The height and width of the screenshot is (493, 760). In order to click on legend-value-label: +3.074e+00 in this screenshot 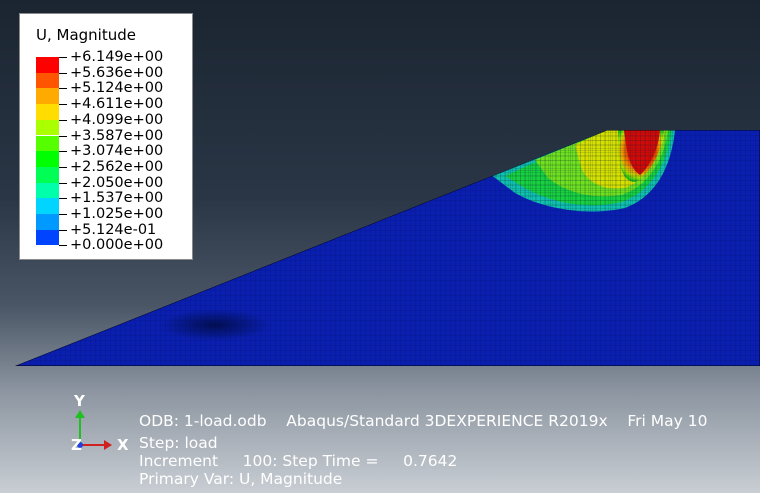, I will do `click(117, 151)`.